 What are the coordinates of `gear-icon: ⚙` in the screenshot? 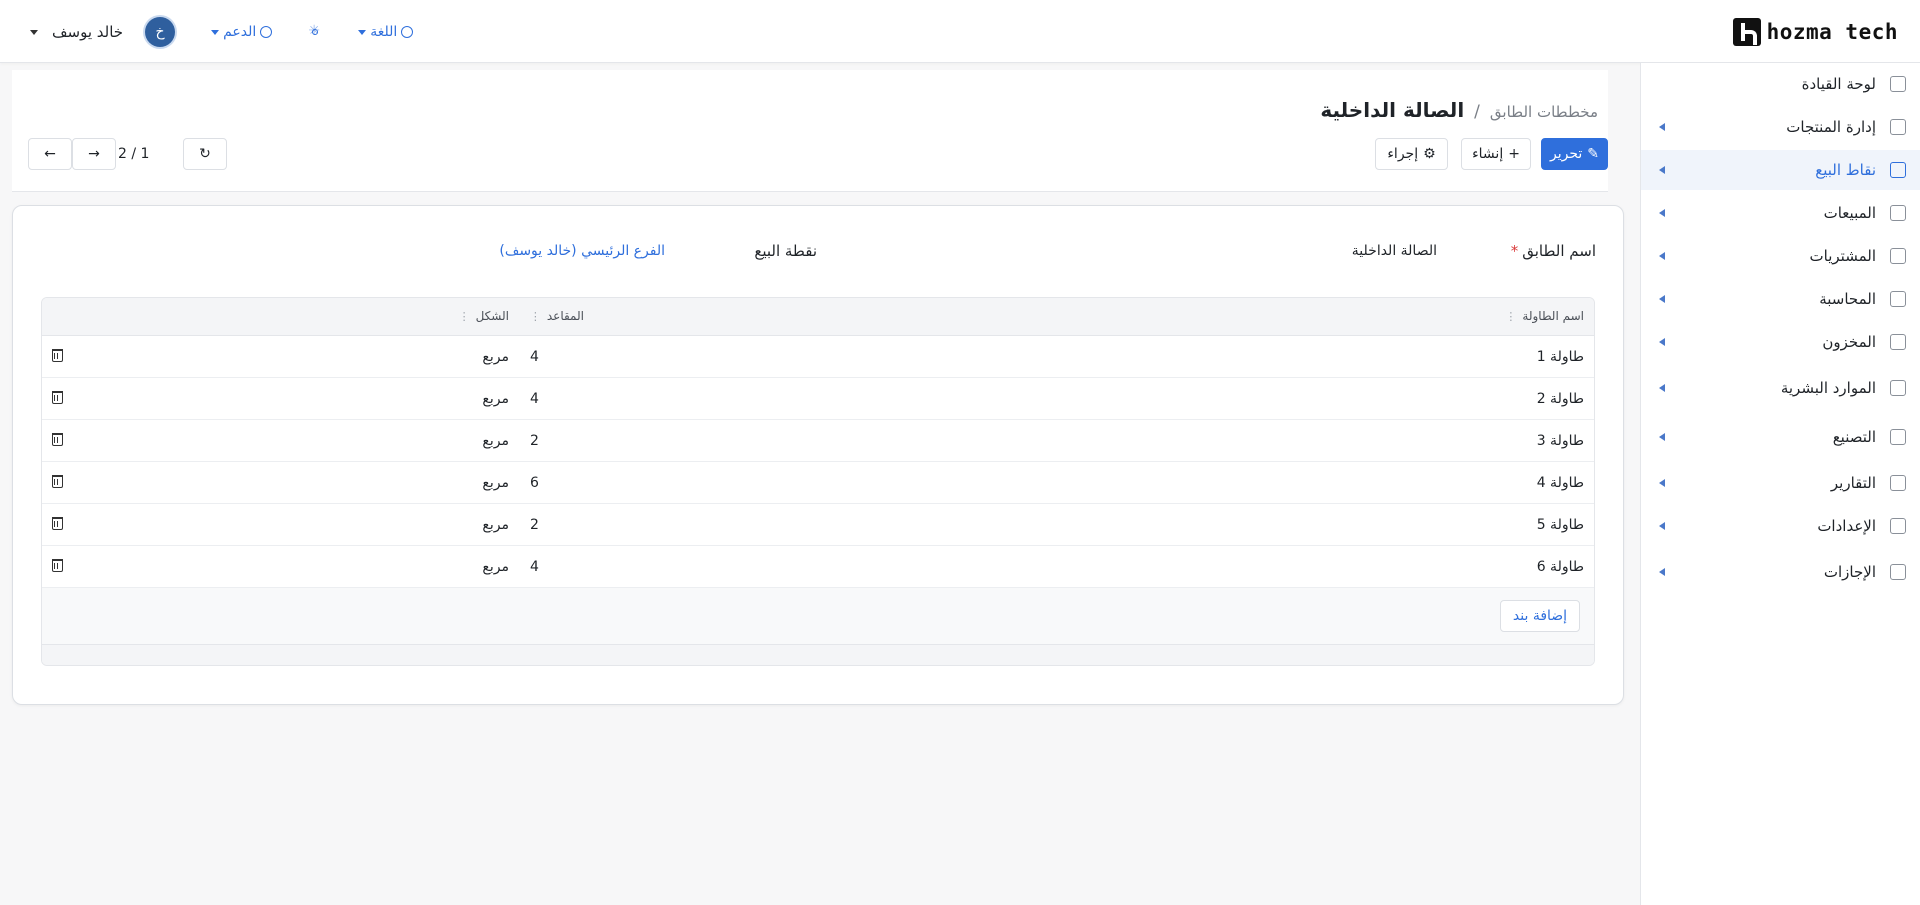 It's located at (1429, 154).